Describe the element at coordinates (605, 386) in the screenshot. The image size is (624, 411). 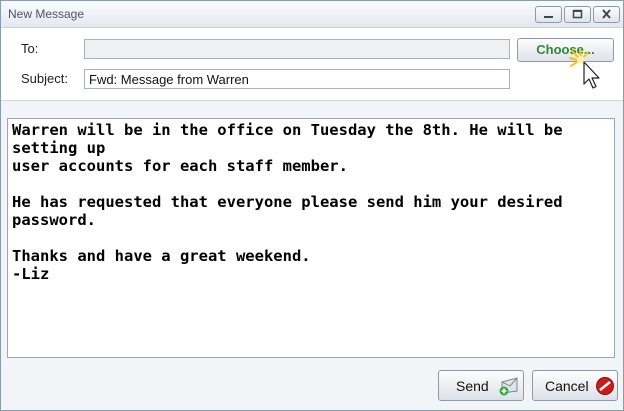
I see `cancel-icon` at that location.